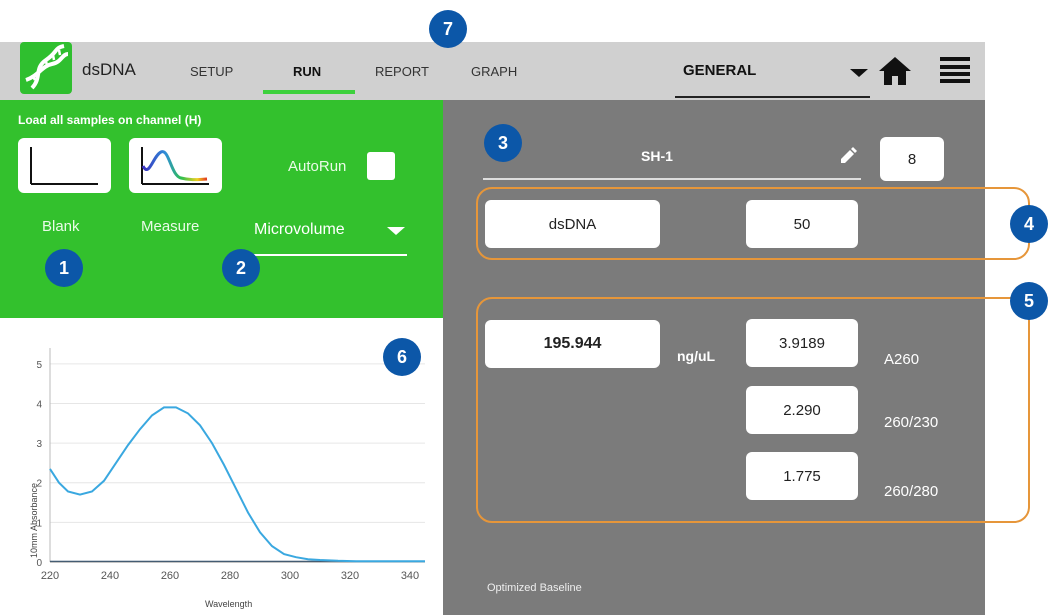 The height and width of the screenshot is (615, 1060). What do you see at coordinates (170, 576) in the screenshot?
I see `x-tick-label-2: 260` at bounding box center [170, 576].